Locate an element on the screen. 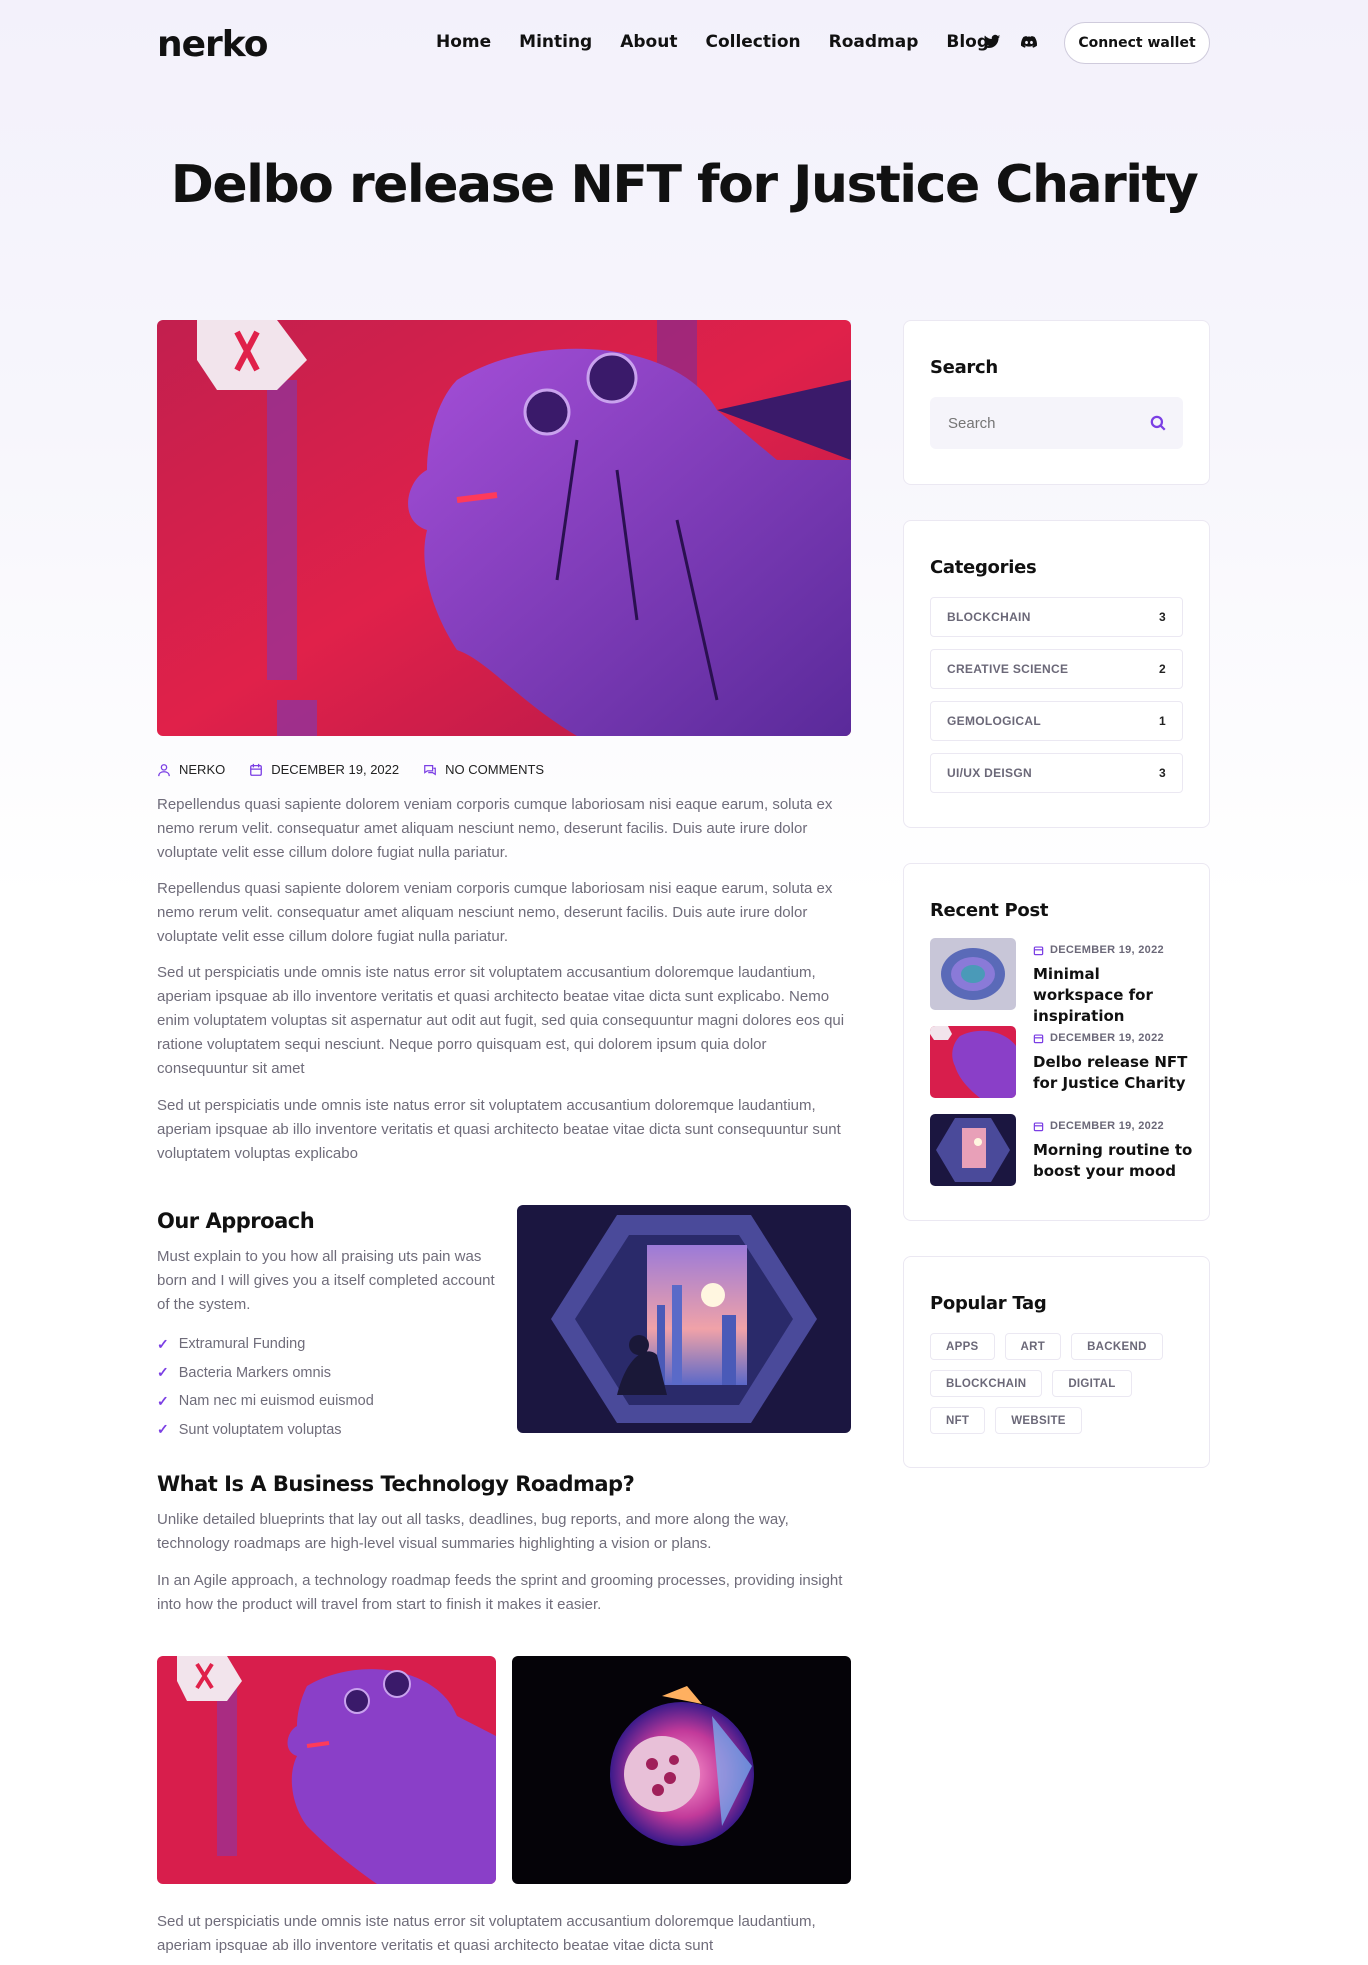 Image resolution: width=1368 pixels, height=1965 pixels. recent-post-title: Morning routine to boost your mood is located at coordinates (1113, 1161).